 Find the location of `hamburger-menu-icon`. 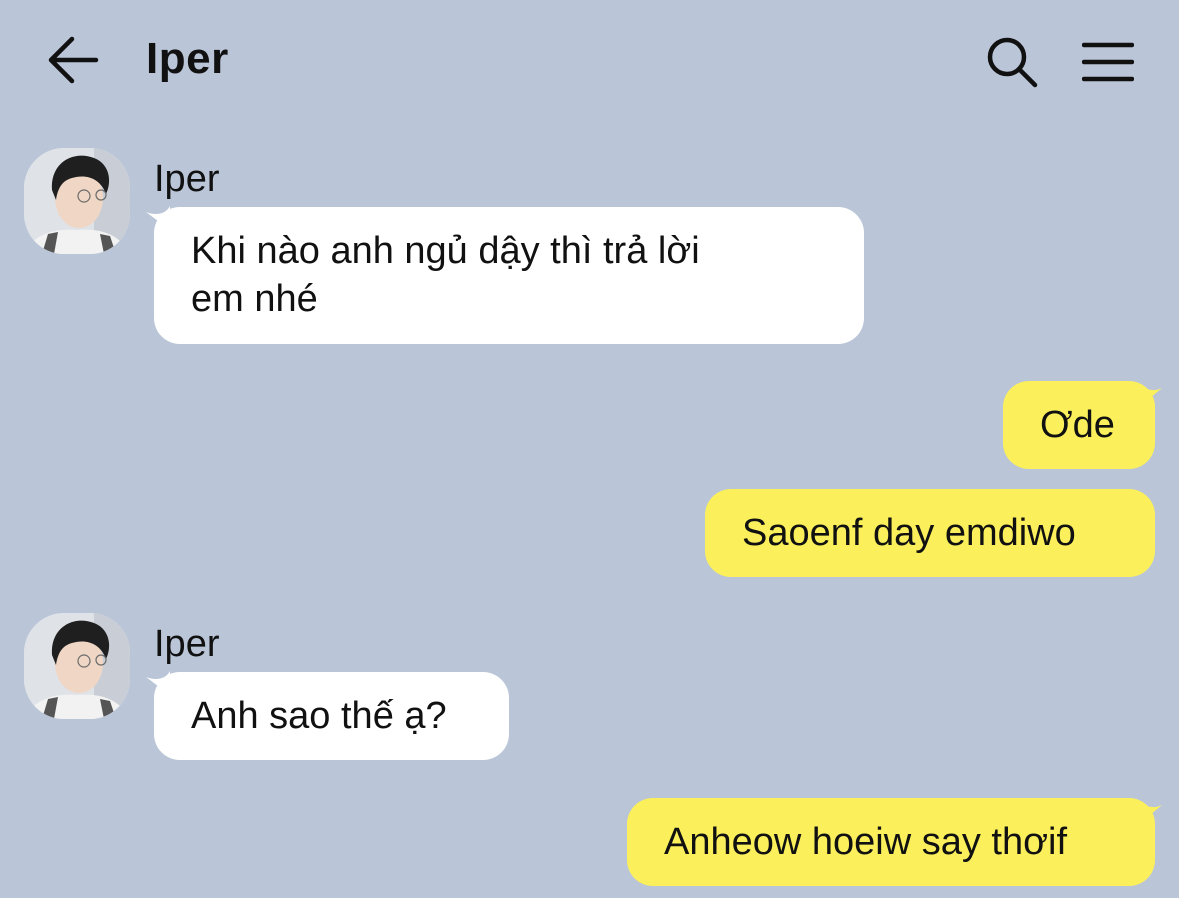

hamburger-menu-icon is located at coordinates (1108, 62).